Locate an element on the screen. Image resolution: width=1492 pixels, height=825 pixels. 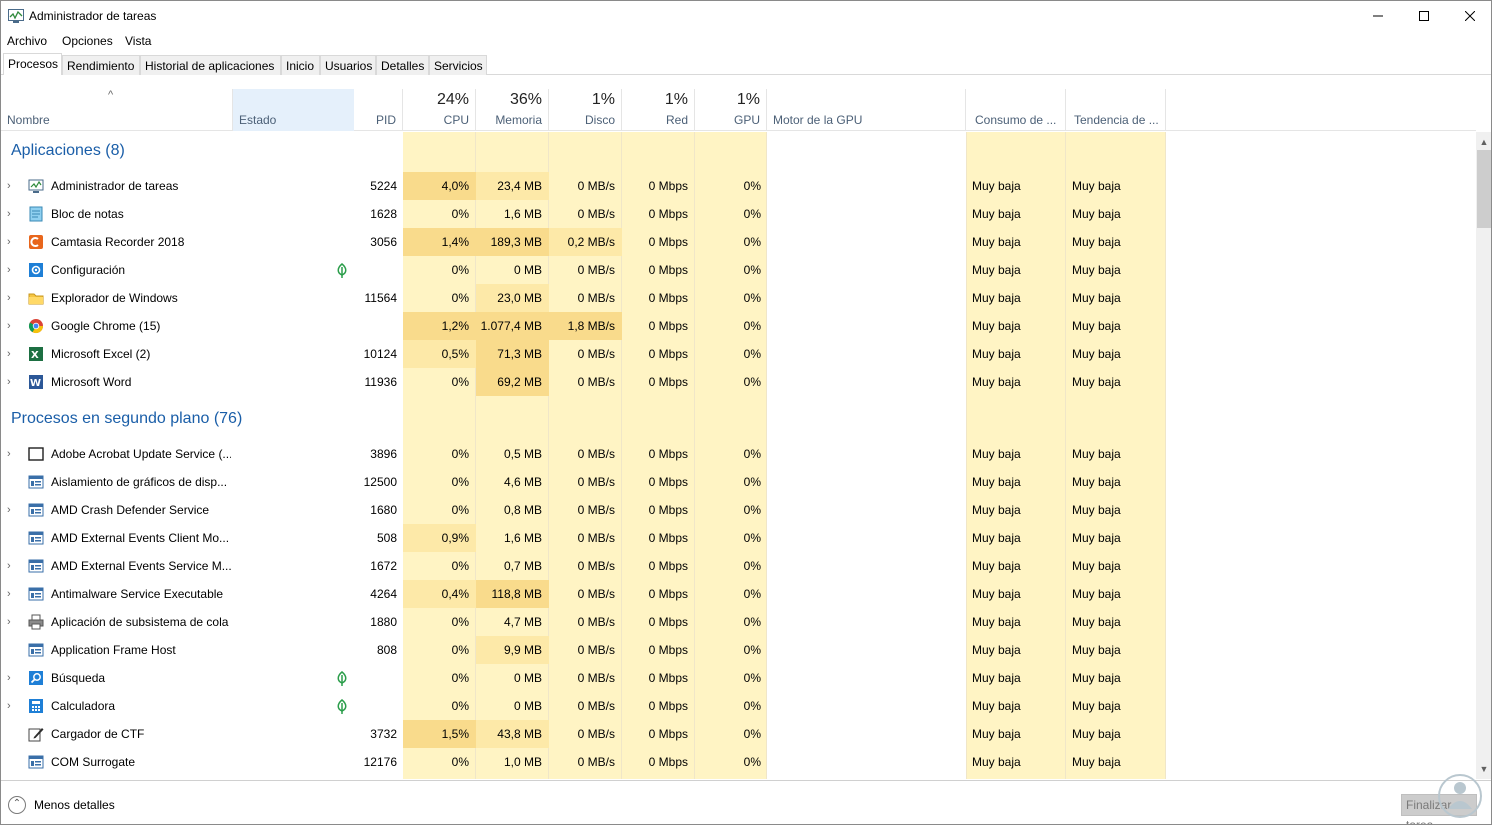
column-pid: PID is located at coordinates (378, 110).